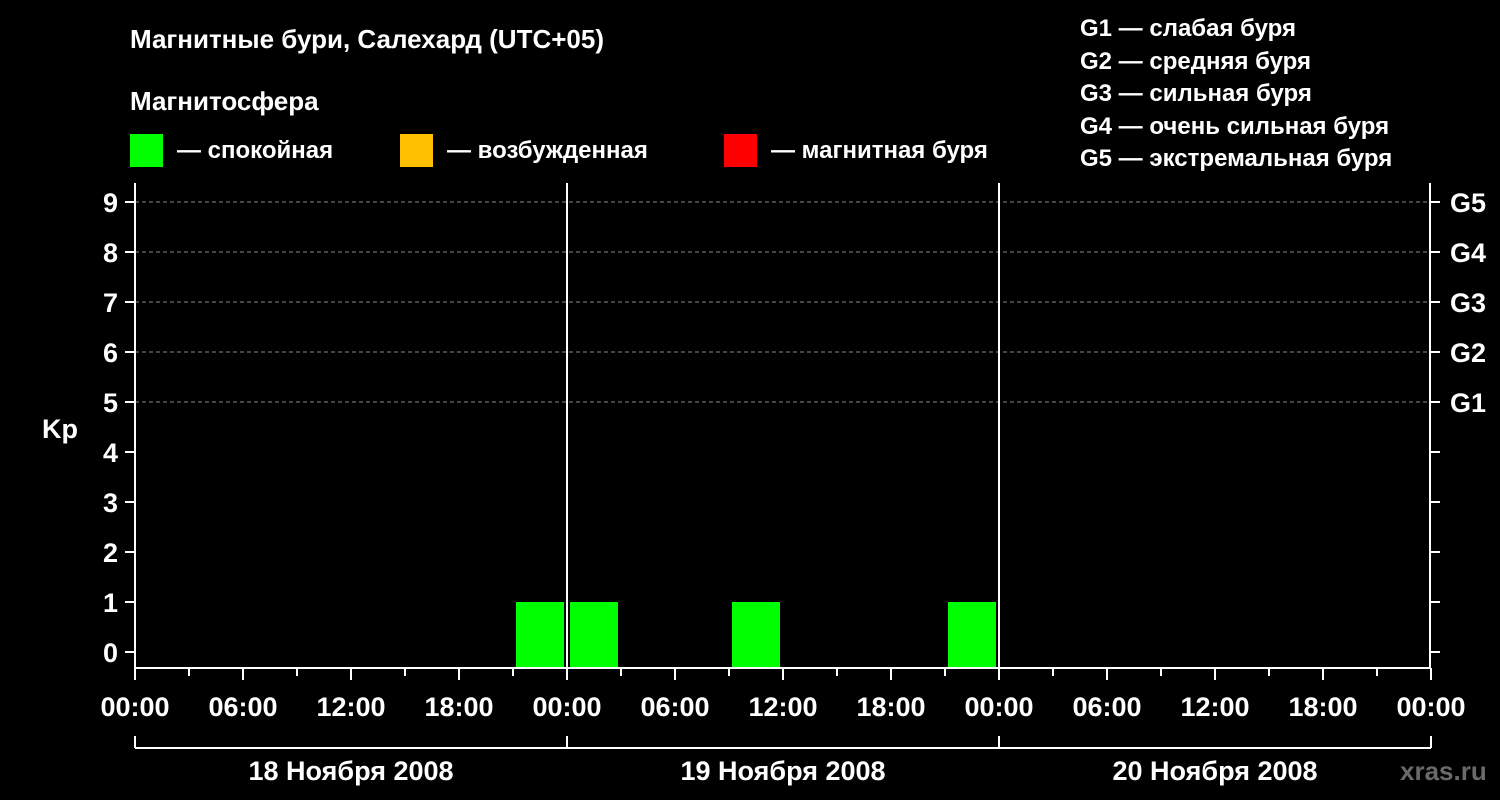 Image resolution: width=1500 pixels, height=800 pixels. I want to click on y-axis-ticks: 0 1 2 3 4 5 6 7 8 9, so click(119, 428).